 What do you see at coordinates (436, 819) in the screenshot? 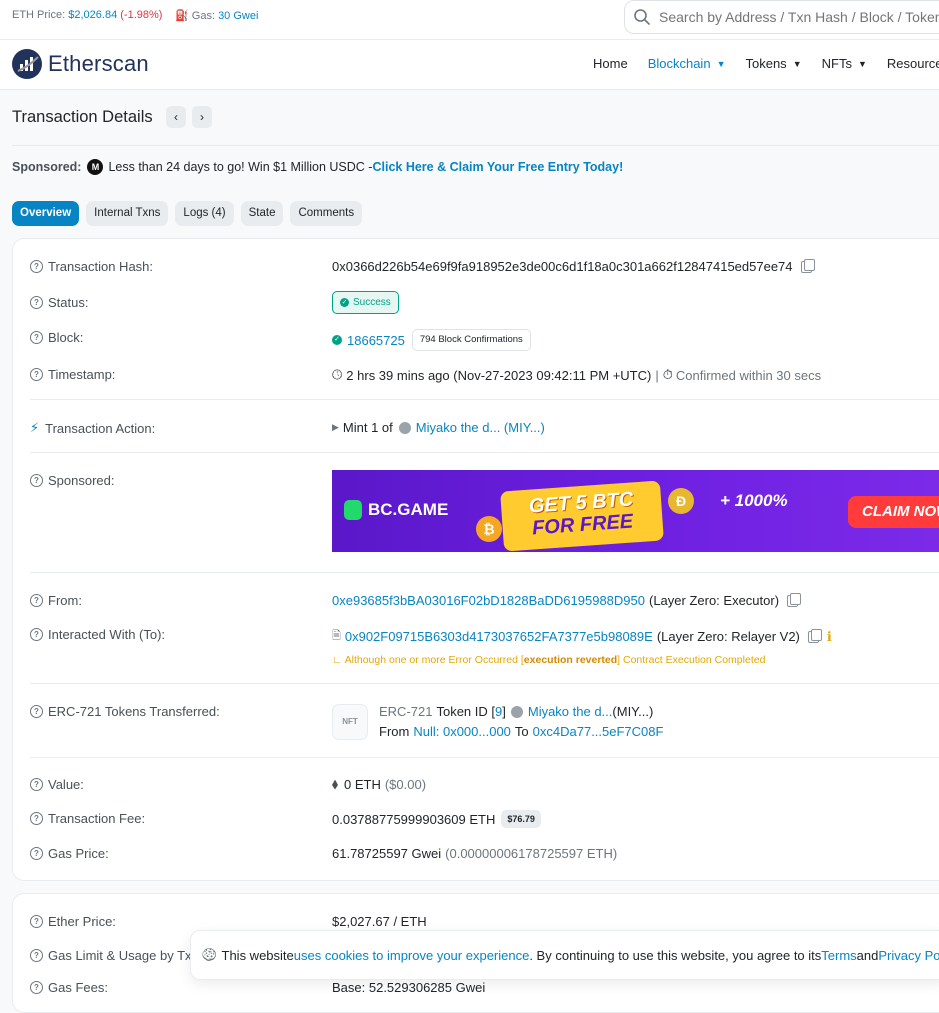
I see `fee-row: 0.03788775999903609 ETH $76.79` at bounding box center [436, 819].